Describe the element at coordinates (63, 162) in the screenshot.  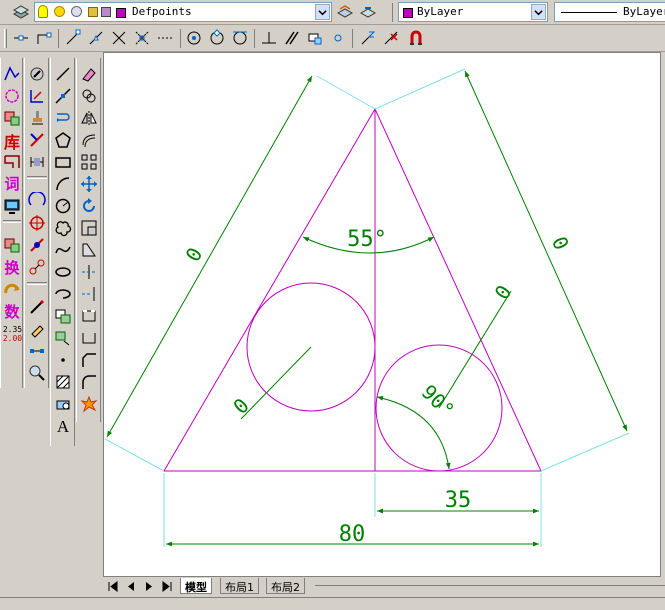
I see `rectangle-icon` at that location.